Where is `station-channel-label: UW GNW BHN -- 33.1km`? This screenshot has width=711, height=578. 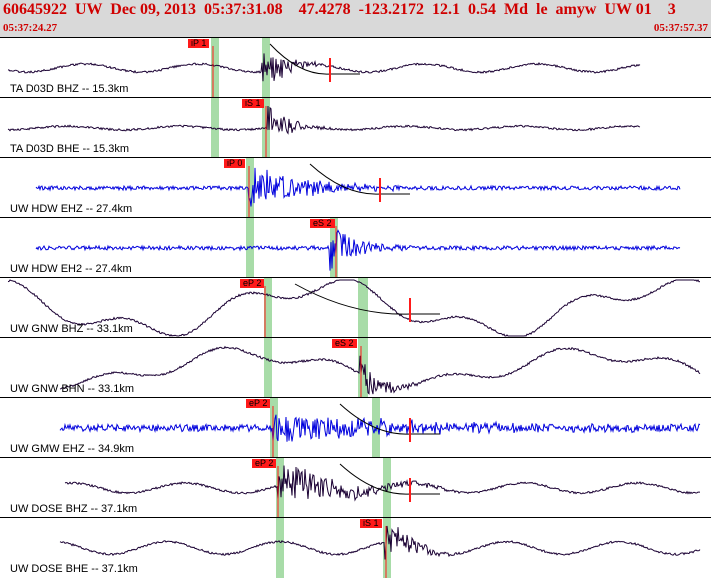
station-channel-label: UW GNW BHN -- 33.1km is located at coordinates (72, 389).